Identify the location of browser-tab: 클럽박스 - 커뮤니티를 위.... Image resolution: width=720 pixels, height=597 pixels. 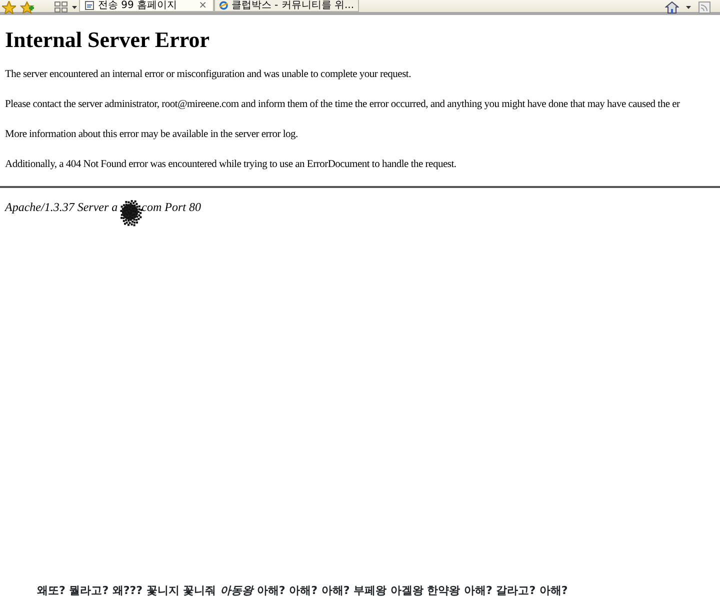
(286, 6).